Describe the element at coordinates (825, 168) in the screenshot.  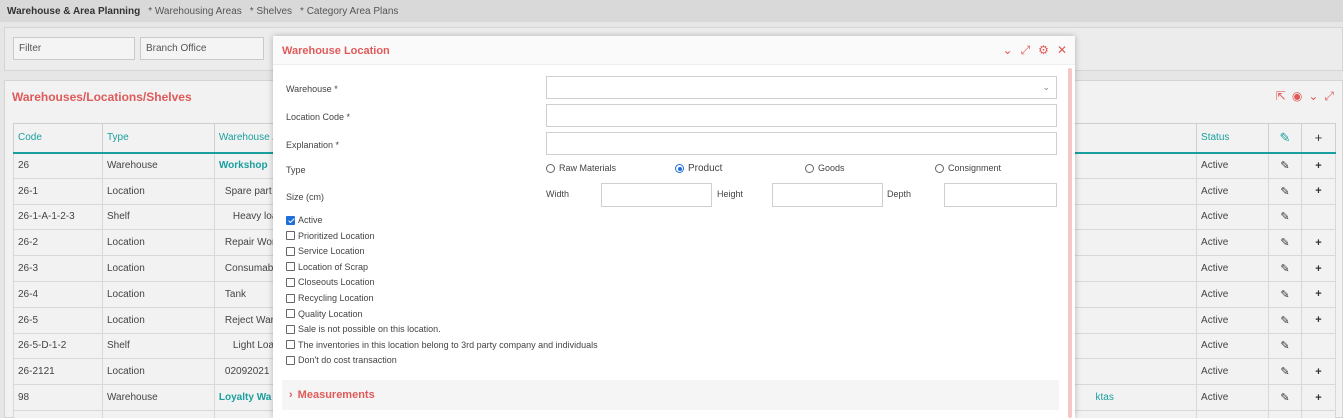
I see `type-radio-goods: Goods` at that location.